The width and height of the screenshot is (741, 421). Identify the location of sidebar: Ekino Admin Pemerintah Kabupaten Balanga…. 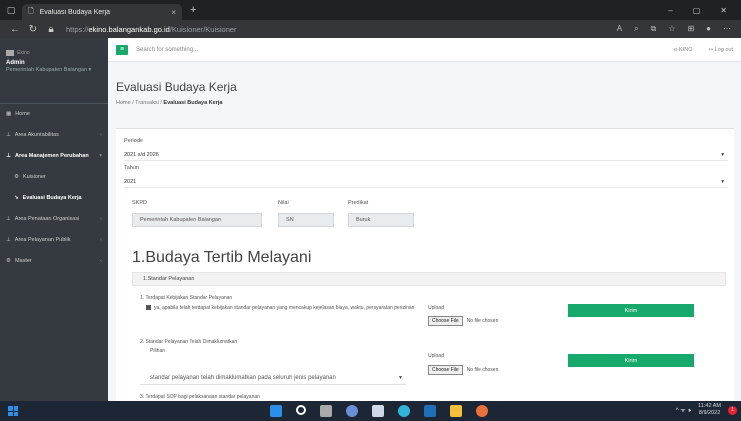
(54, 219).